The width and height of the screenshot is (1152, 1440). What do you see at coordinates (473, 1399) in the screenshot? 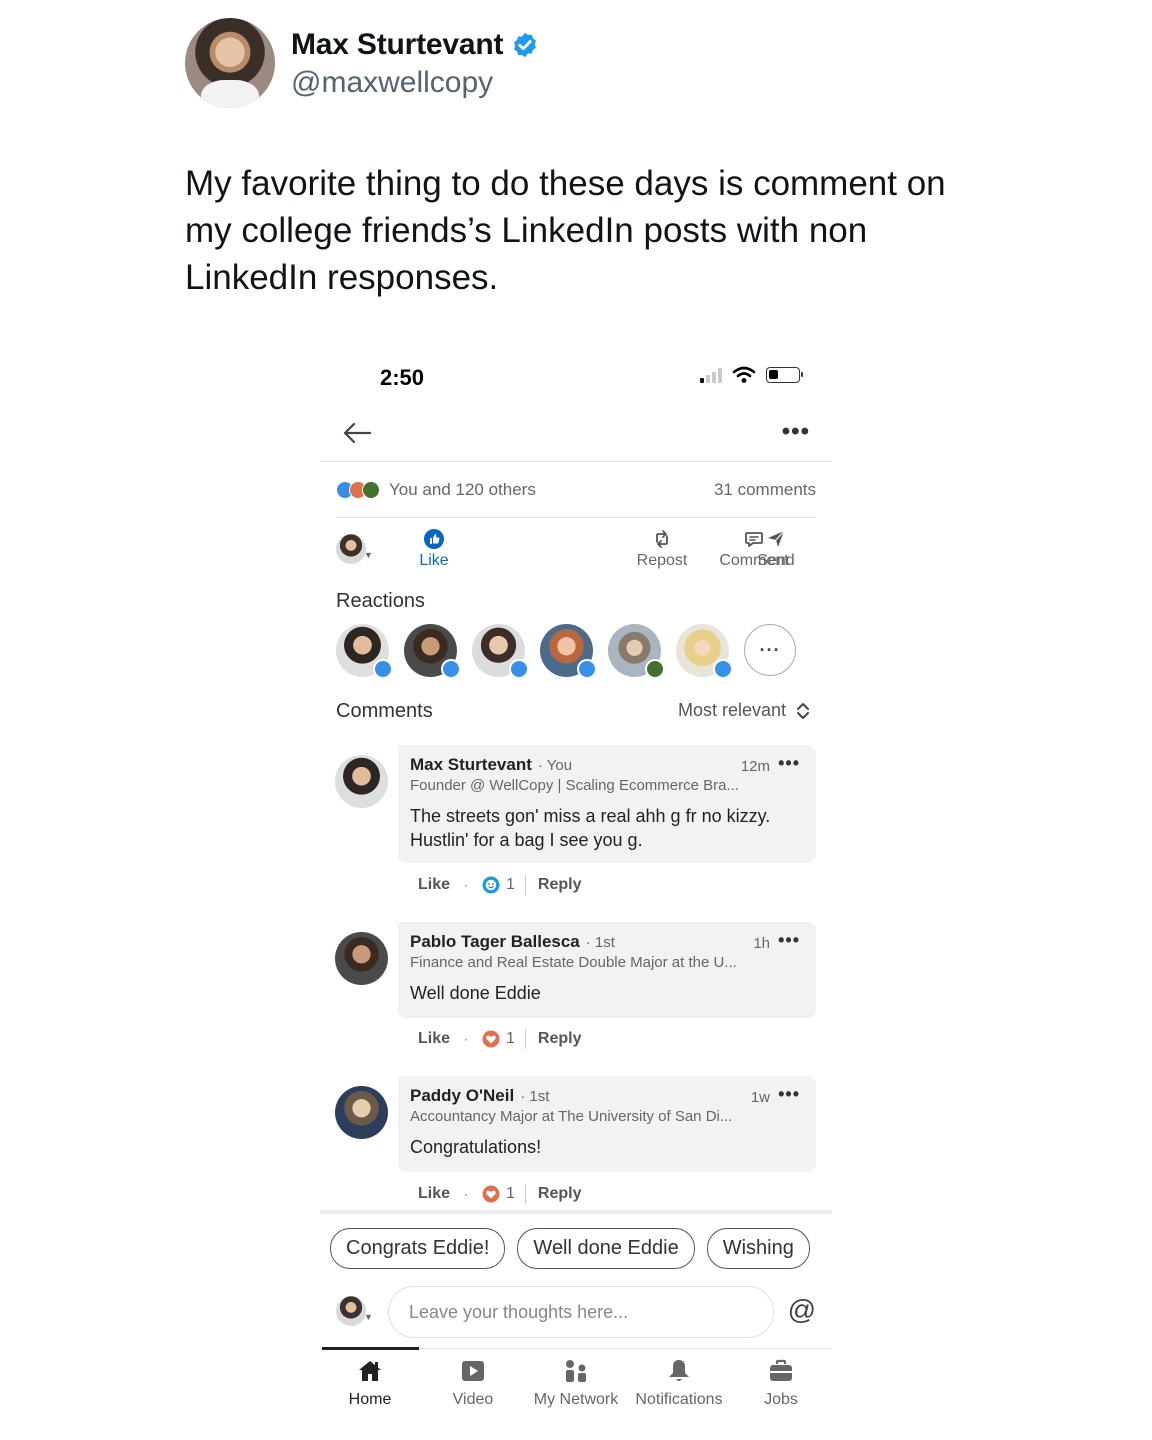
I see `tab-label: Video` at bounding box center [473, 1399].